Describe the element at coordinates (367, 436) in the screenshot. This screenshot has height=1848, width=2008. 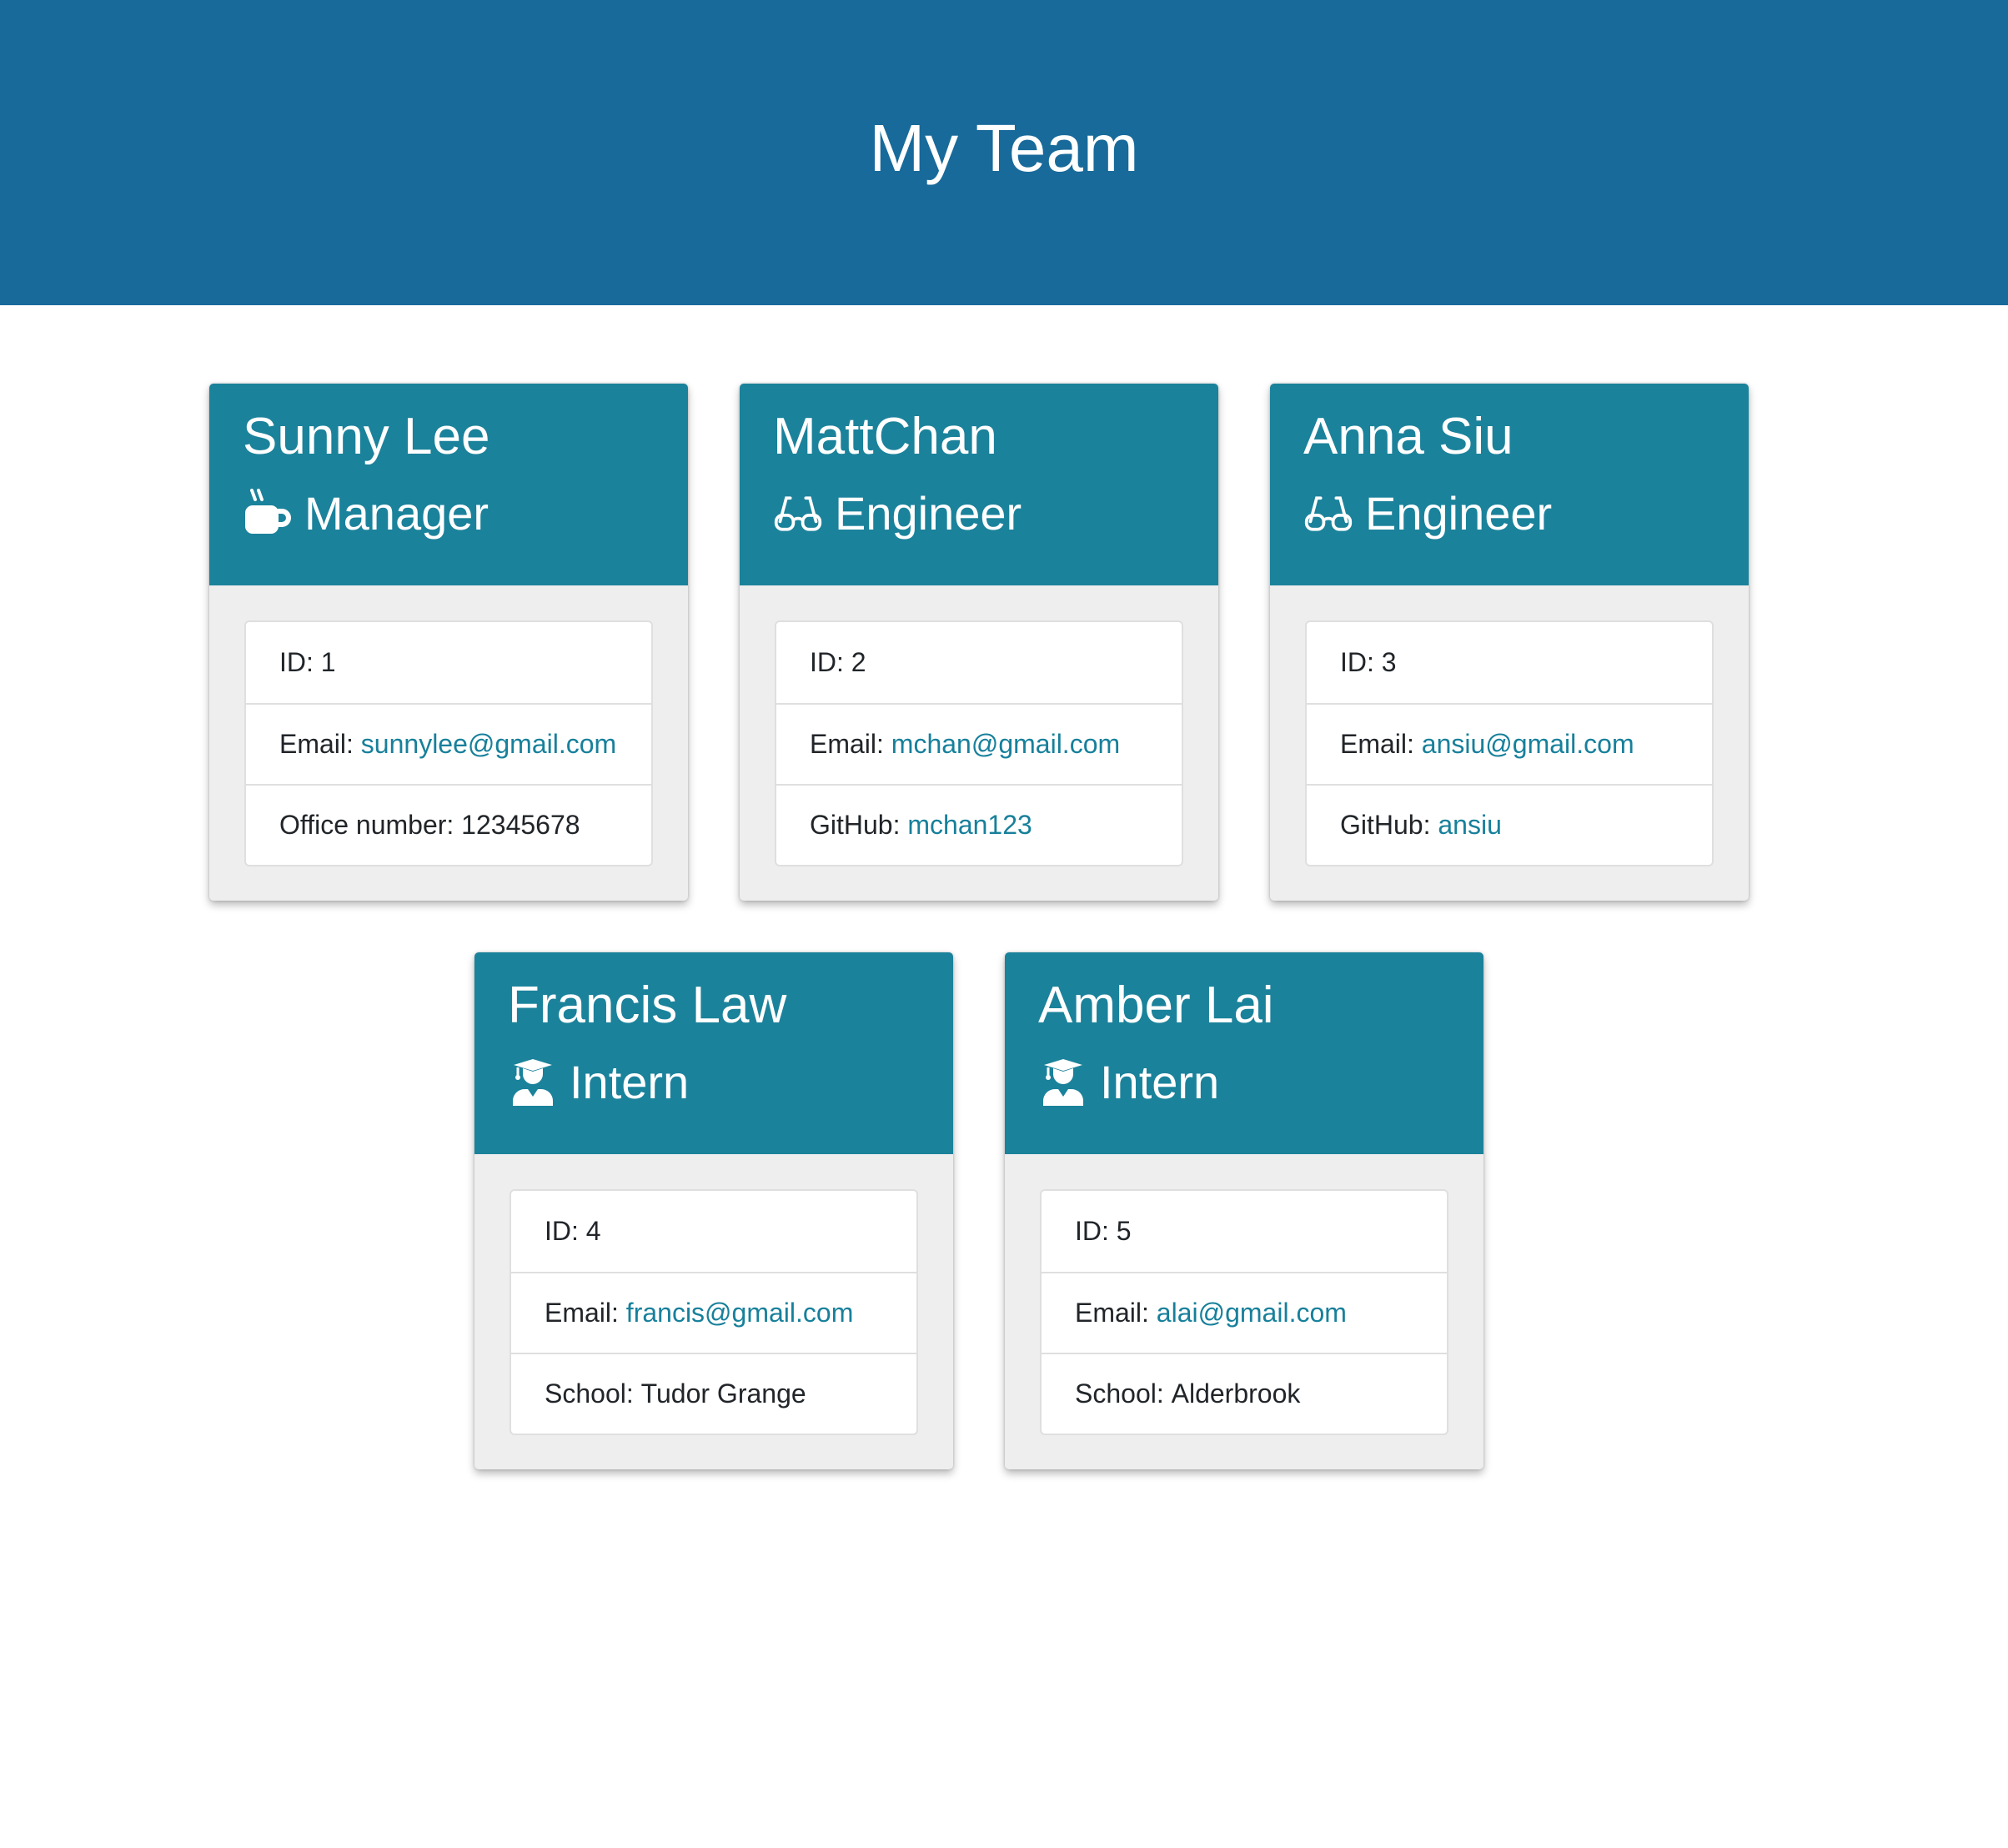
I see `employee-name: Sunny Lee` at that location.